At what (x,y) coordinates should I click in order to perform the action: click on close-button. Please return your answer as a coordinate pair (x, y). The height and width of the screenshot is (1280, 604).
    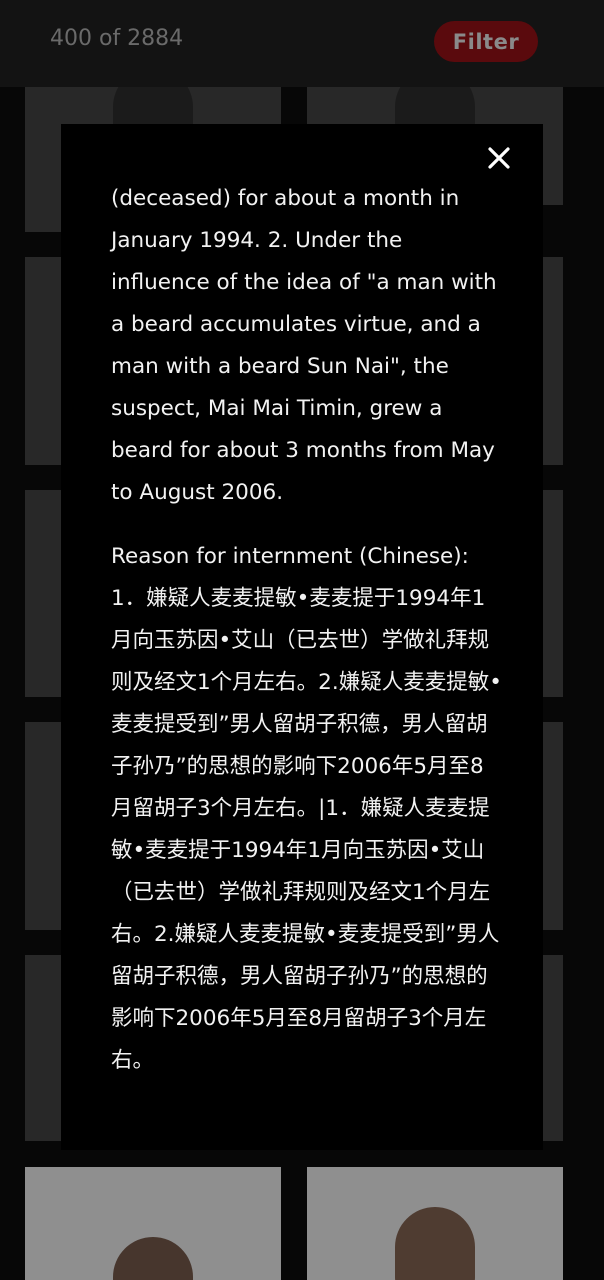
    Looking at the image, I should click on (499, 158).